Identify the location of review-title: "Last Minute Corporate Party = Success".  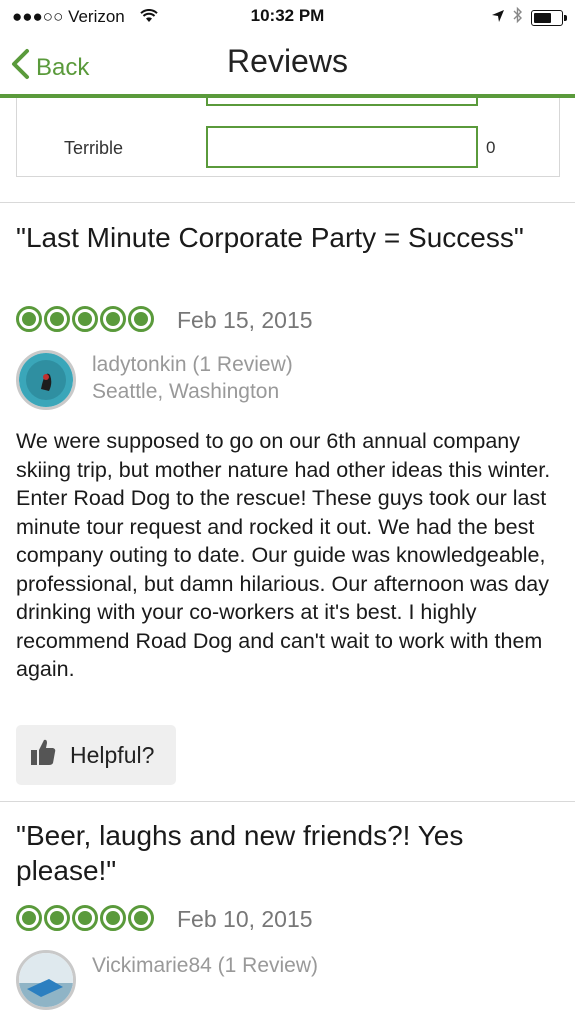
(286, 237).